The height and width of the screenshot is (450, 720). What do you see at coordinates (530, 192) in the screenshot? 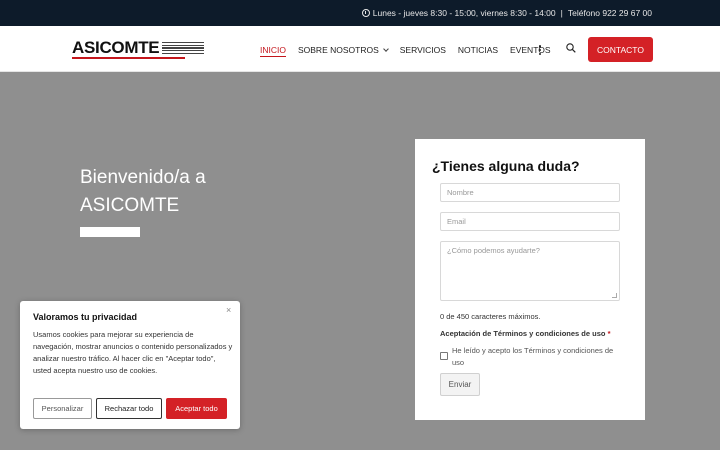
I see `name-field: Nombre` at bounding box center [530, 192].